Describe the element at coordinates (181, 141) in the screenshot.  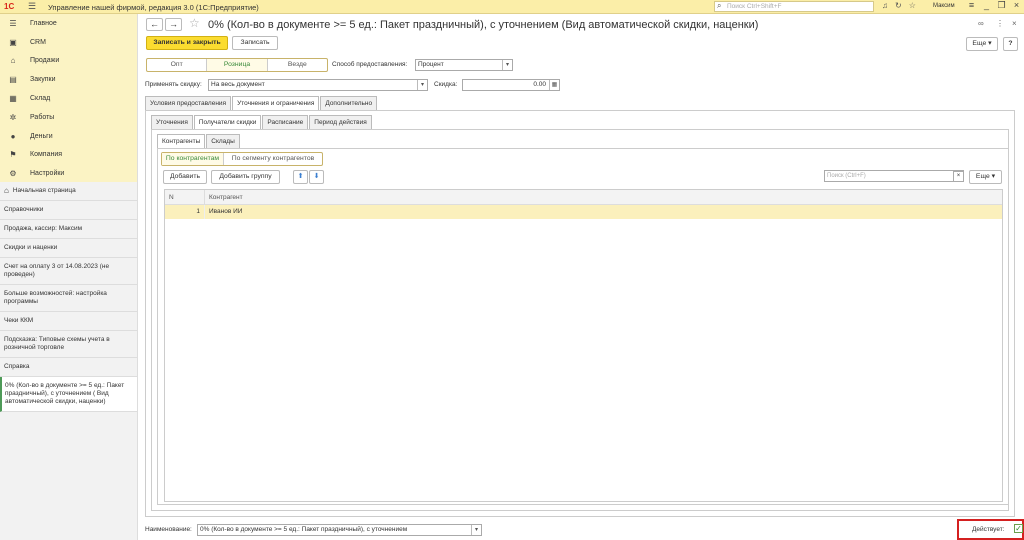
I see `tab-counterparties: Контрагенты` at that location.